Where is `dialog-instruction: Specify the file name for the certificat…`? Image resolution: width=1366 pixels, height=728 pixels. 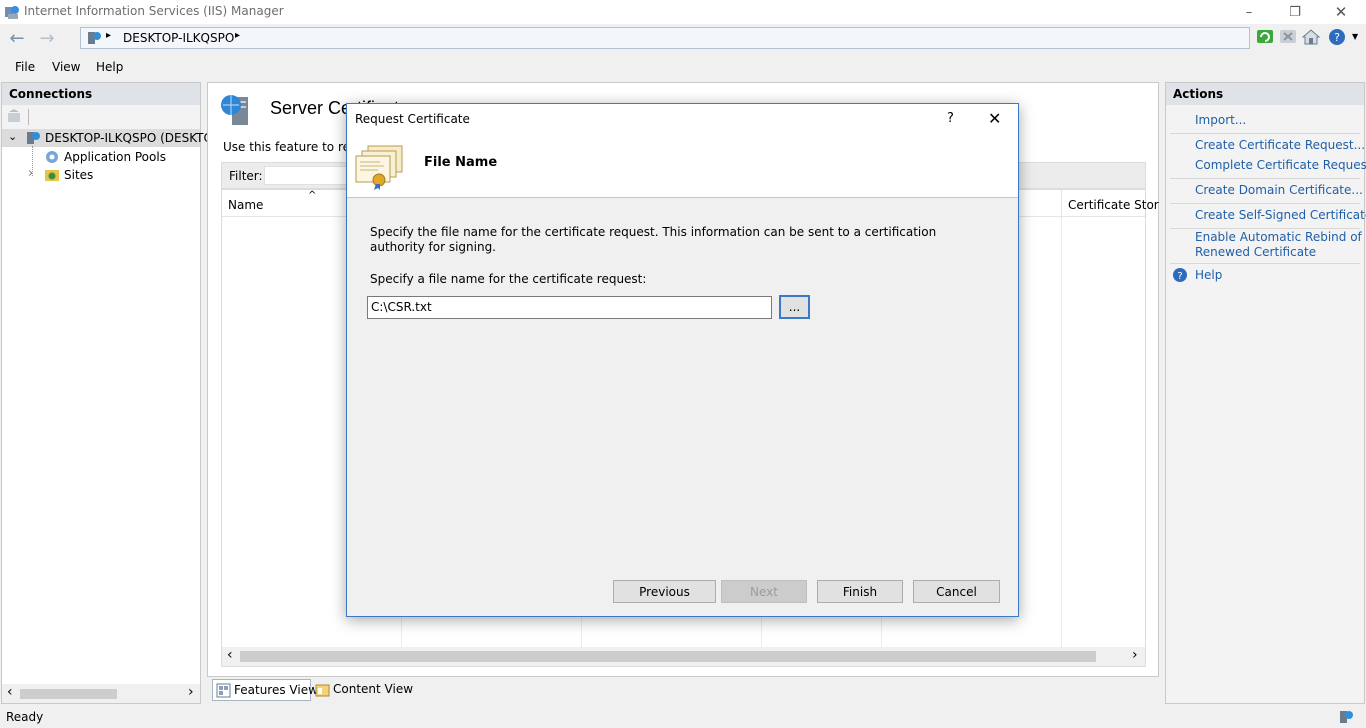 dialog-instruction: Specify the file name for the certificat… is located at coordinates (653, 239).